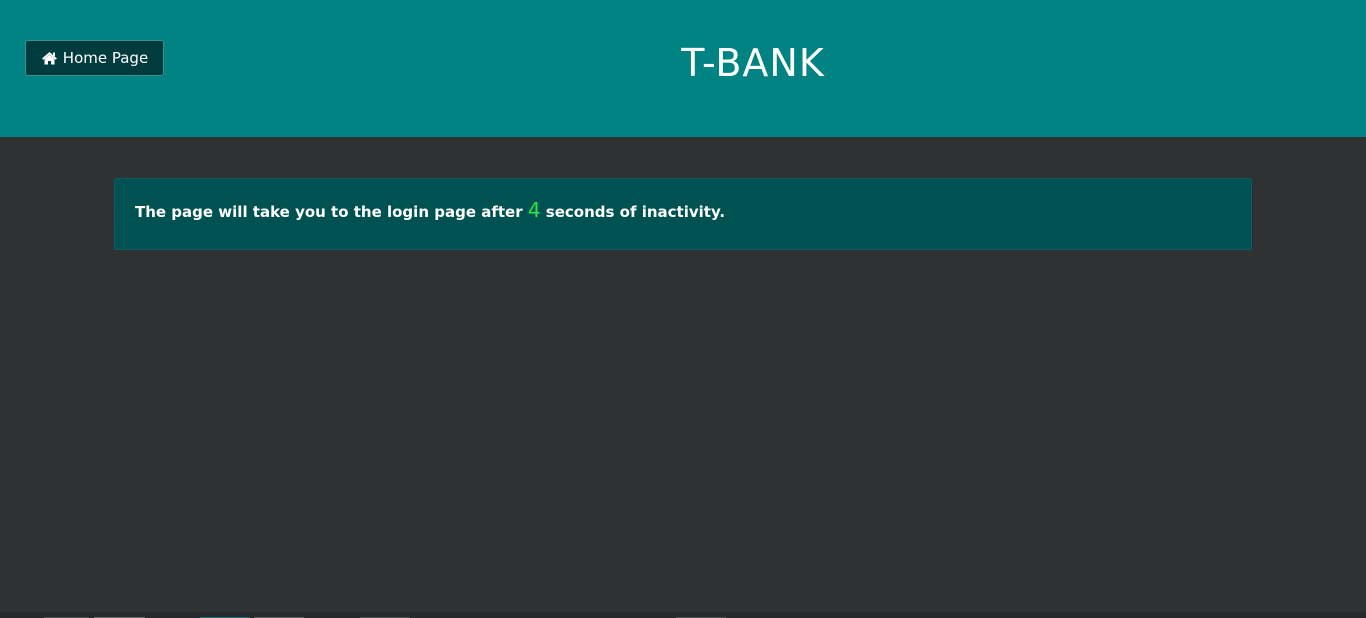  Describe the element at coordinates (633, 212) in the screenshot. I see `alert-text-after: seconds of inactivity.` at that location.